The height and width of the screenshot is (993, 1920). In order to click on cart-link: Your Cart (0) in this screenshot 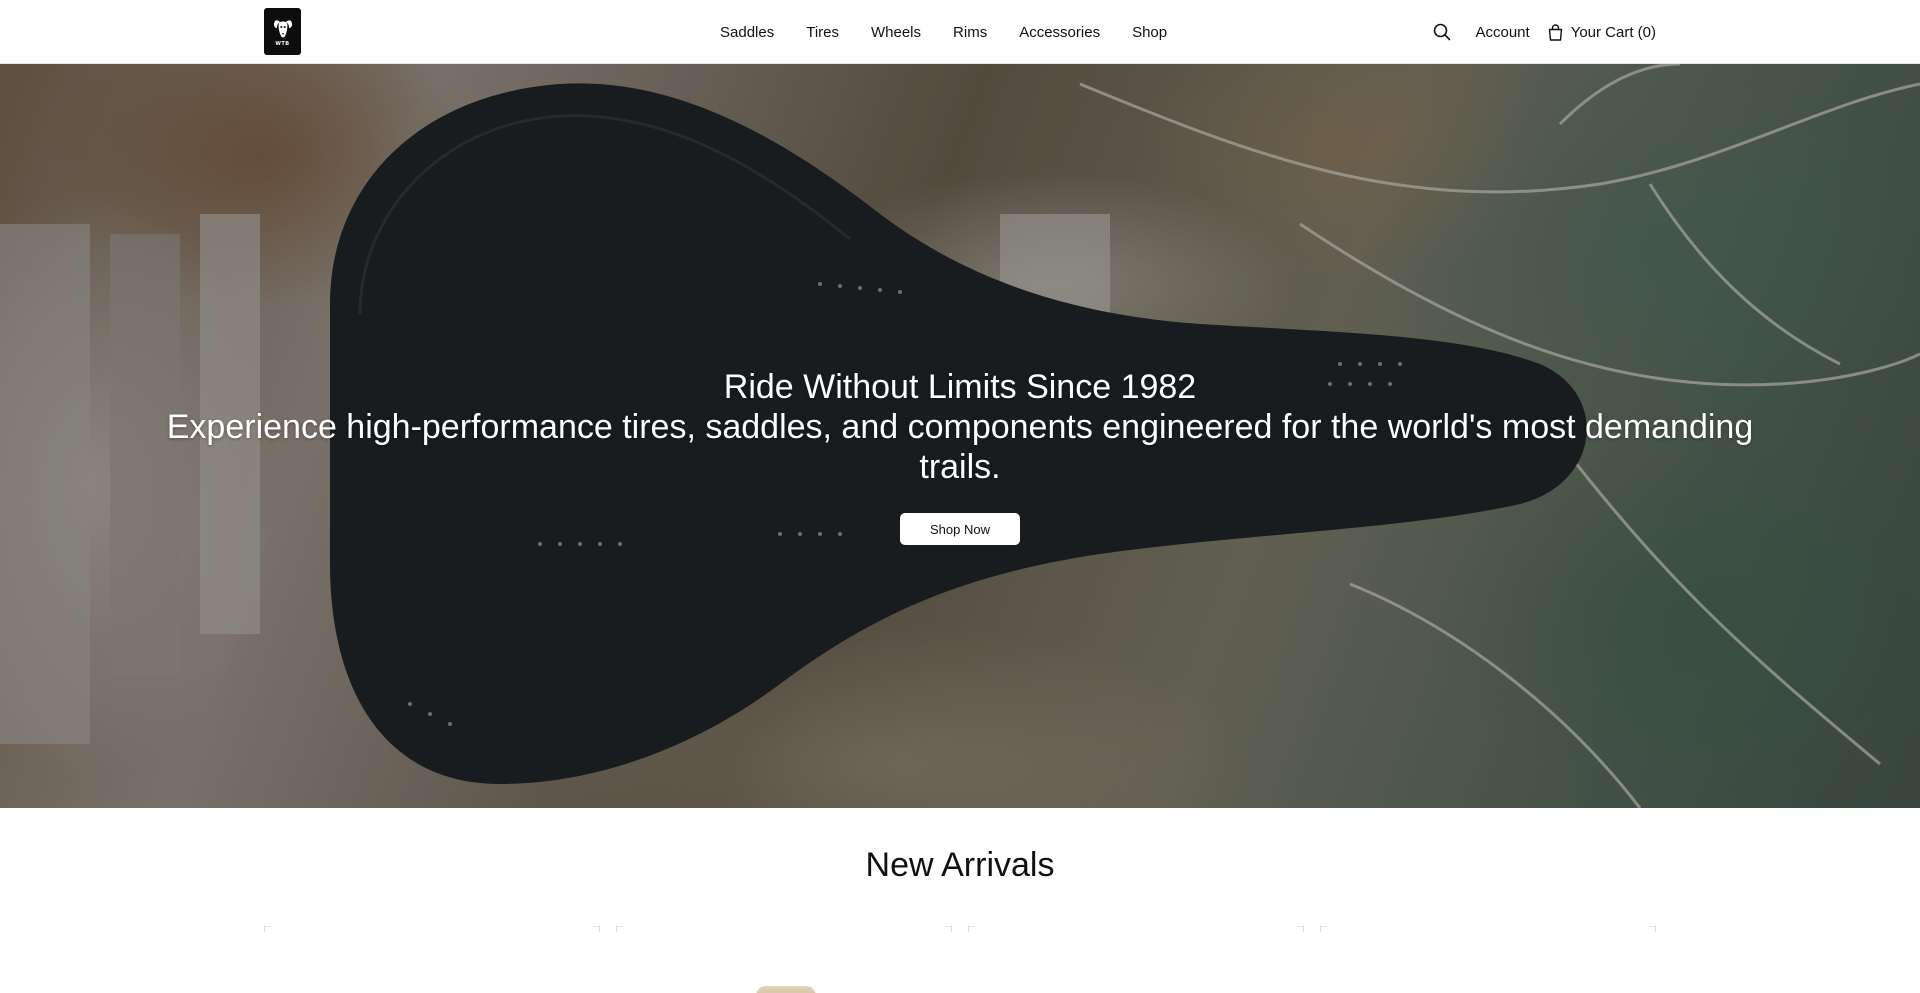, I will do `click(1602, 32)`.